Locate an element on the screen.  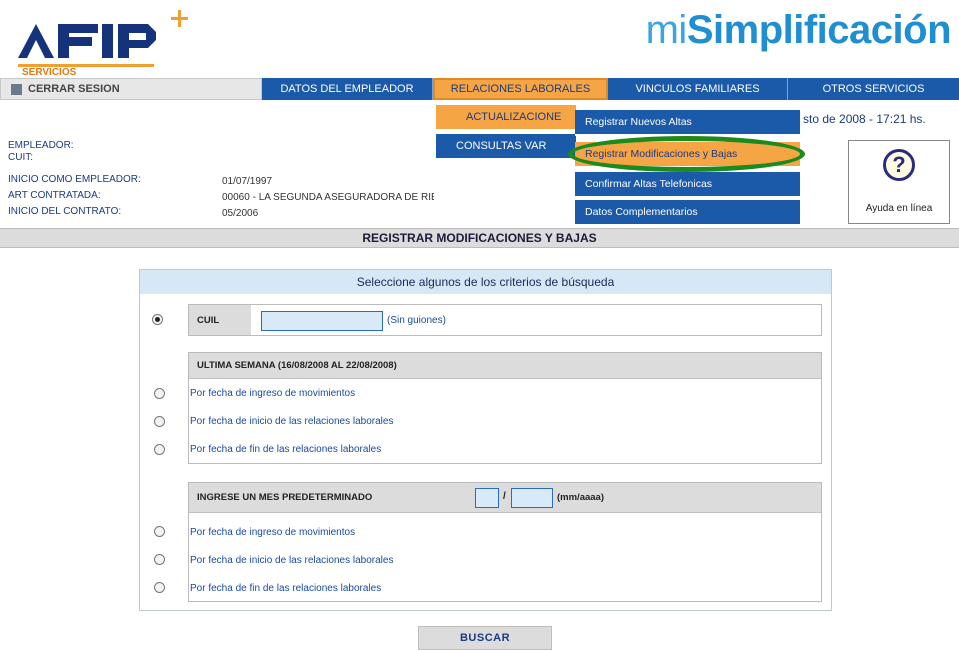
cuit-label: CUIT: is located at coordinates (20, 157).